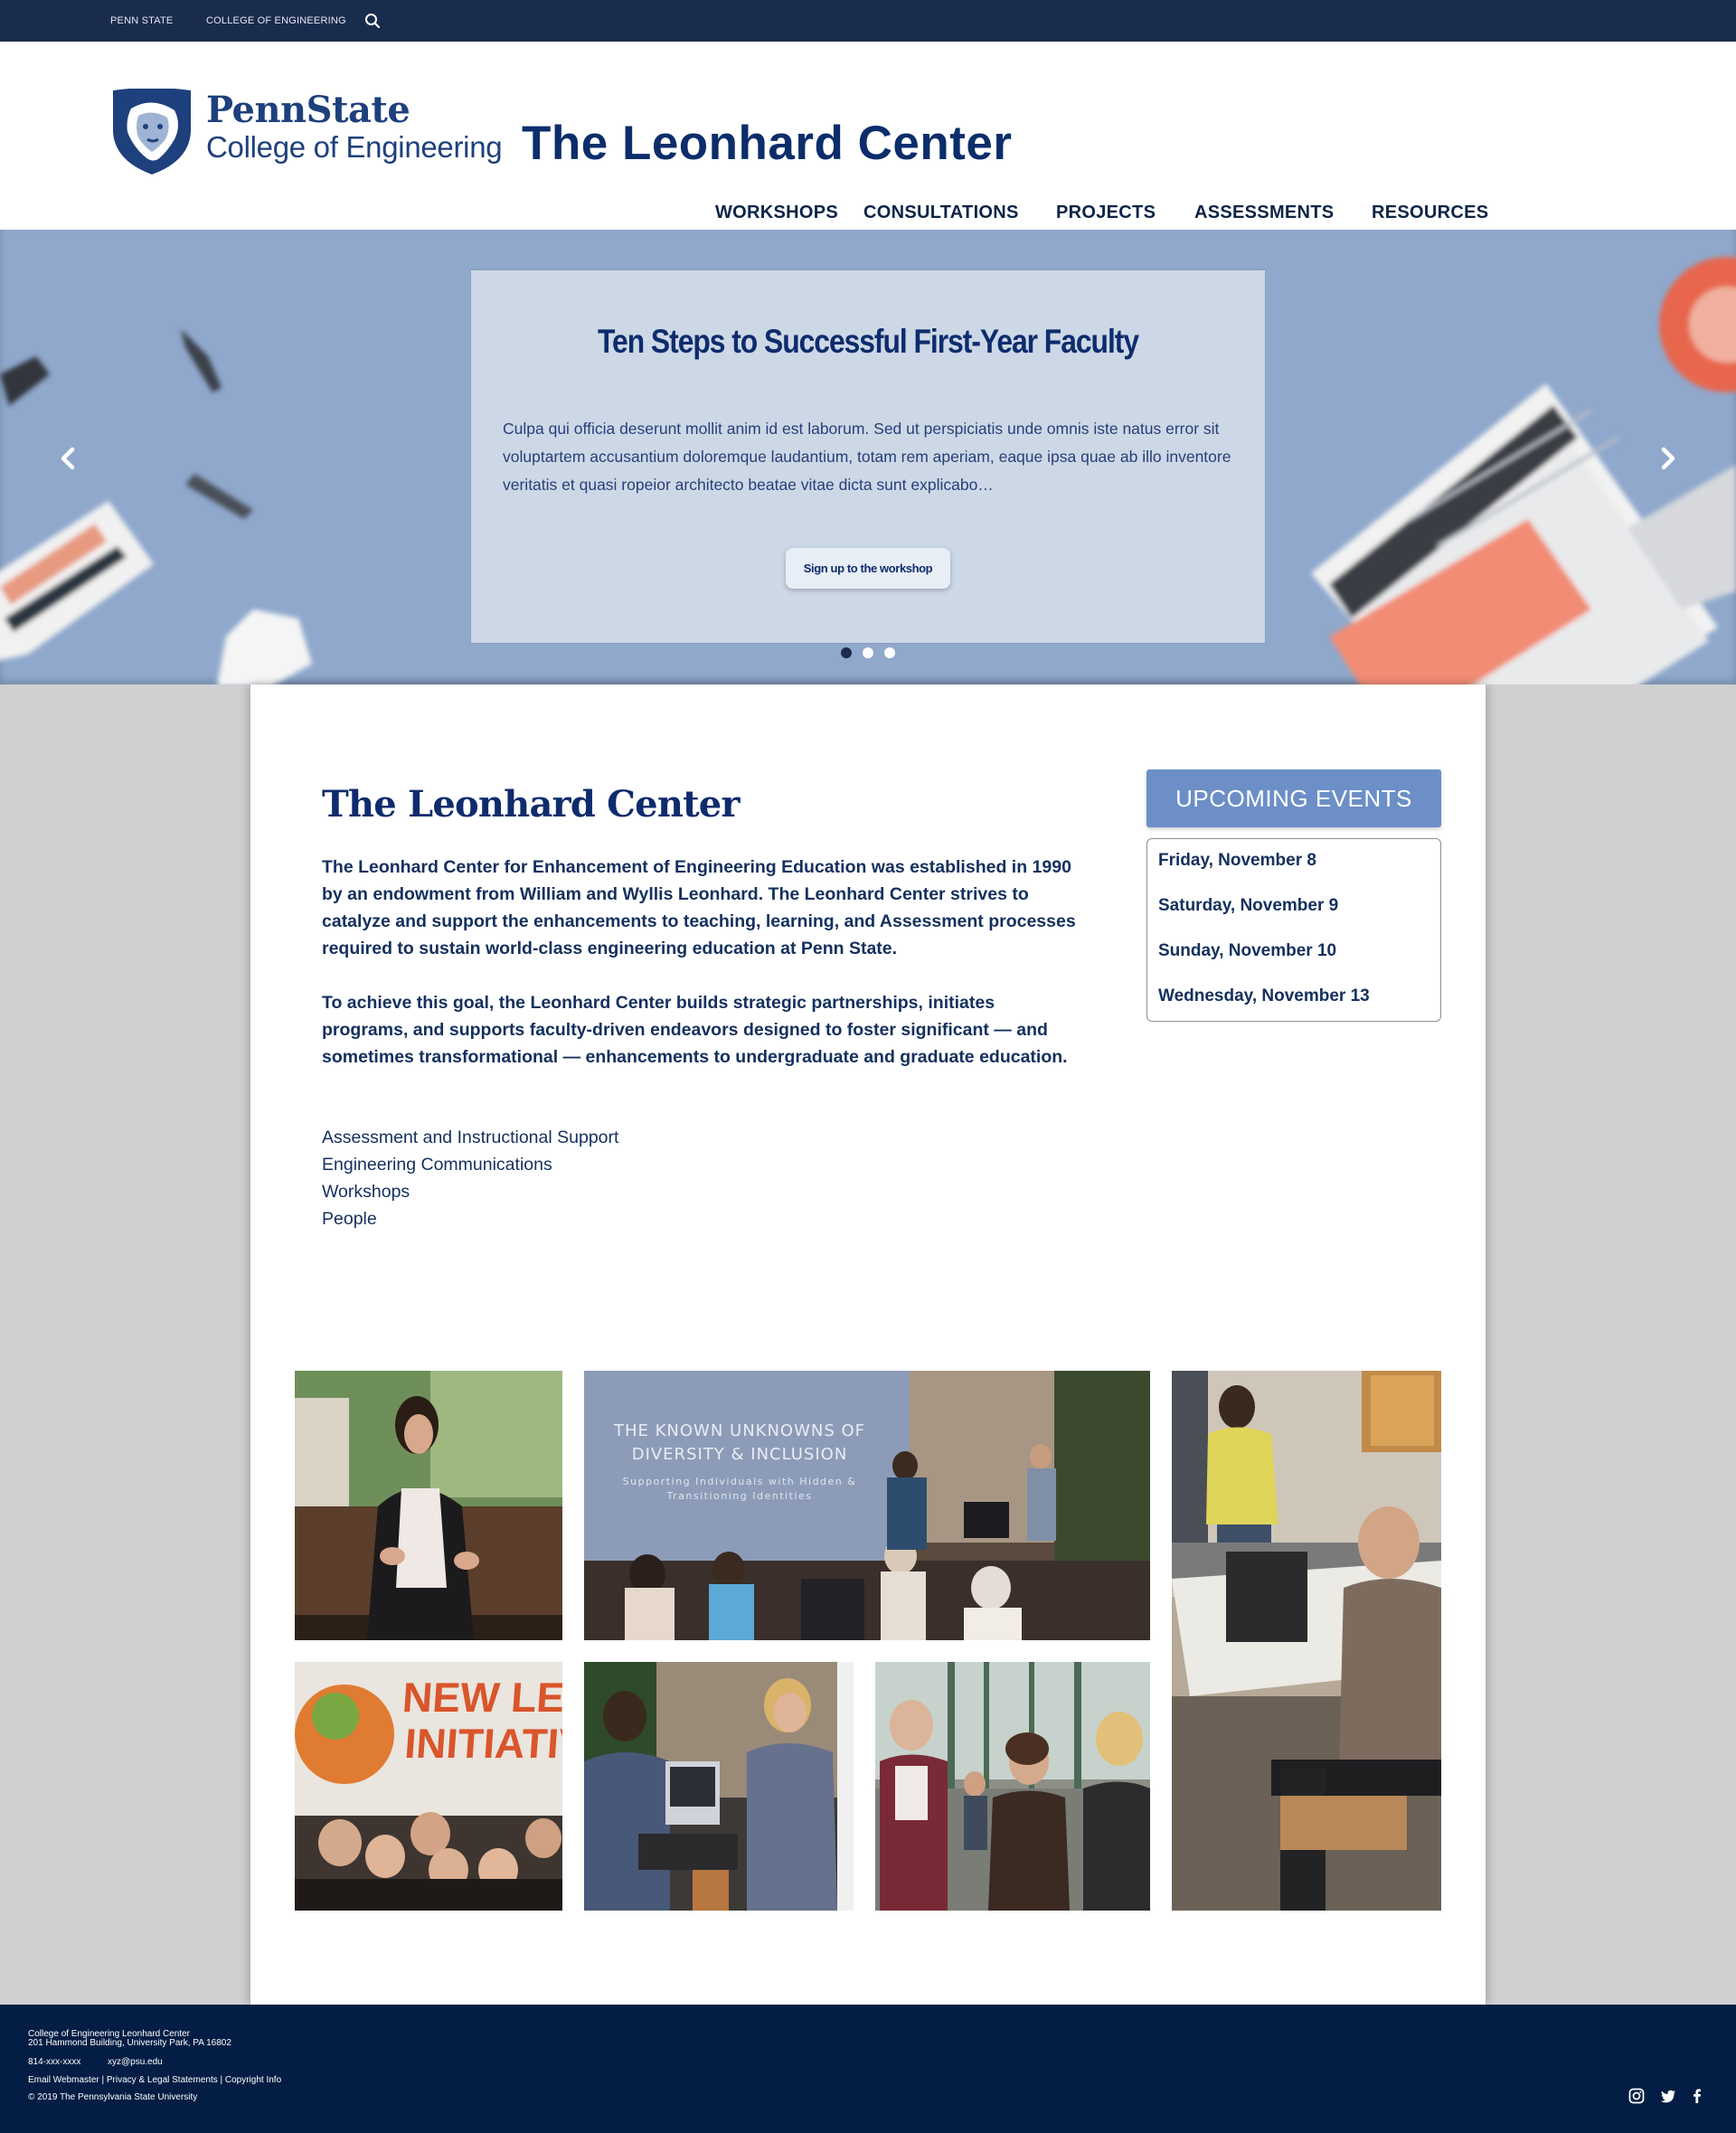  What do you see at coordinates (483, 1744) in the screenshot?
I see `banner-text-line2: INITIATIVE` at bounding box center [483, 1744].